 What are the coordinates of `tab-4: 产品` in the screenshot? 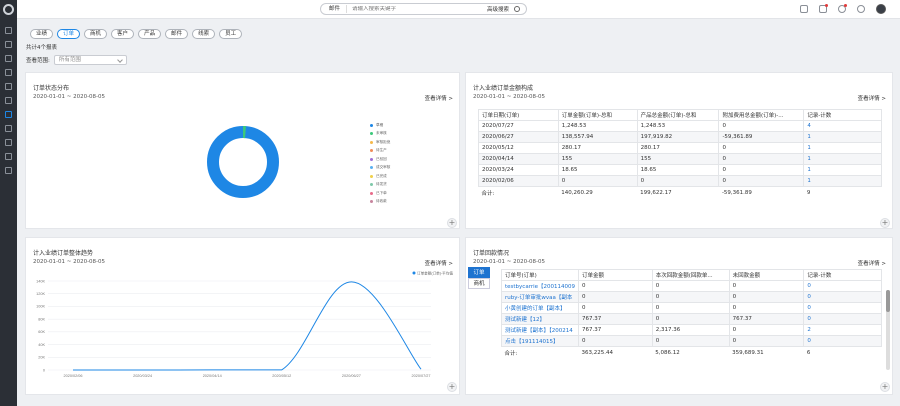 It's located at (150, 34).